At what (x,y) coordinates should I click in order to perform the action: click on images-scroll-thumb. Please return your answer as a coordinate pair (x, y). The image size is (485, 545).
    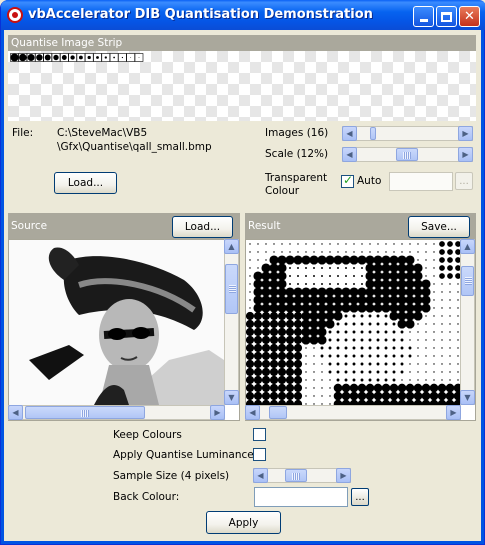
    Looking at the image, I should click on (373, 133).